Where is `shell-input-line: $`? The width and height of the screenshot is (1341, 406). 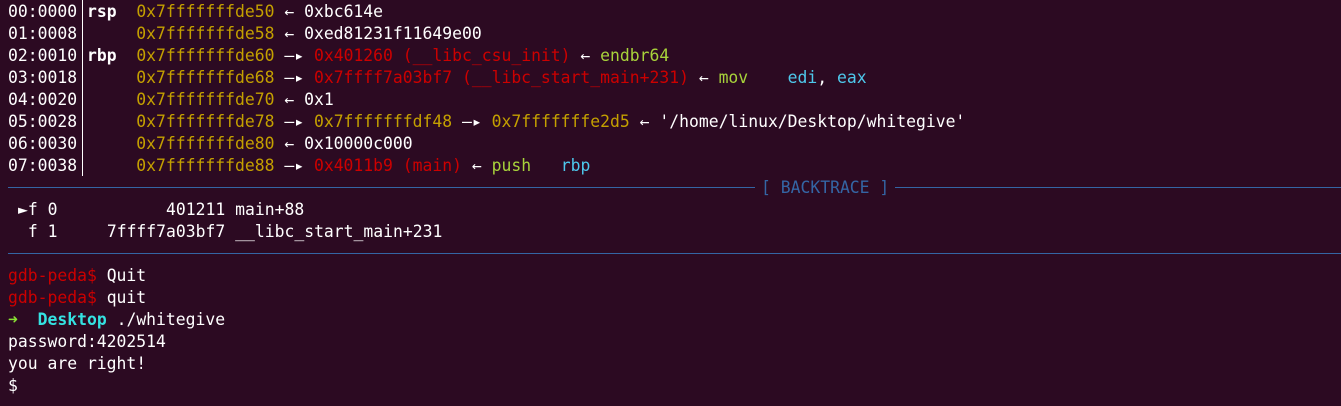
shell-input-line: $ is located at coordinates (17, 386).